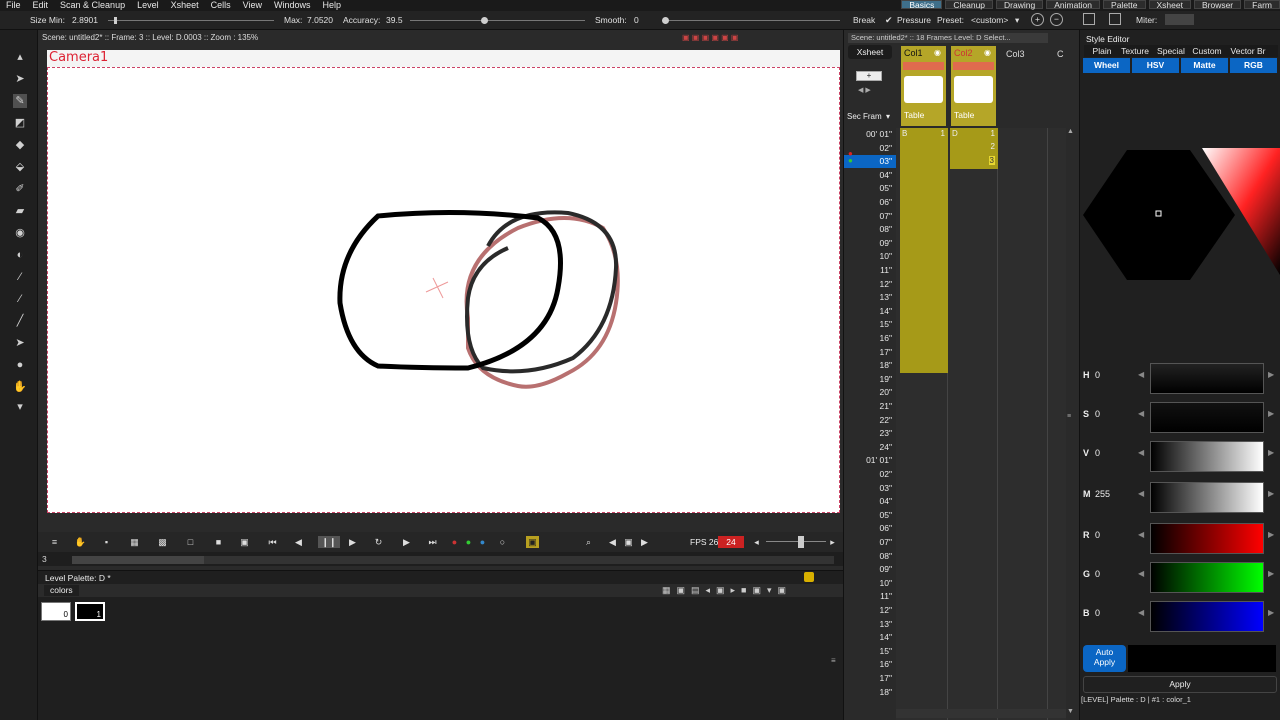  I want to click on more-tools-icon: ▾, so click(20, 407).